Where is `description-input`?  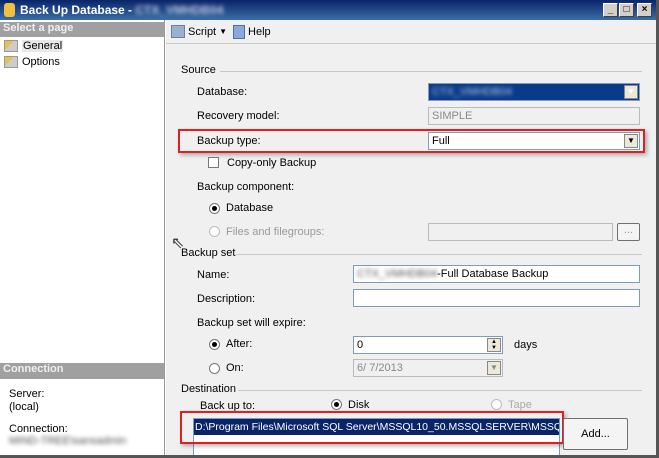 description-input is located at coordinates (496, 298).